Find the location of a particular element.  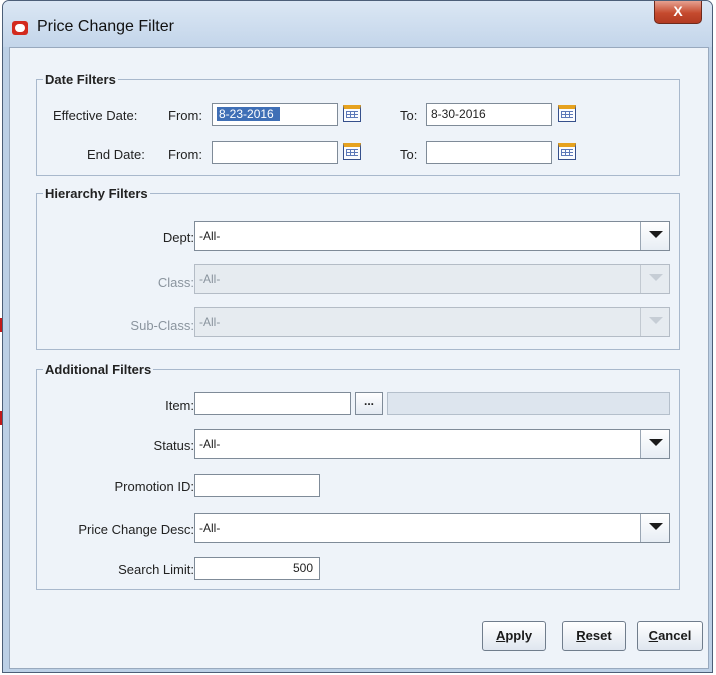

title-bar: Price Change Filter X is located at coordinates (357, 24).